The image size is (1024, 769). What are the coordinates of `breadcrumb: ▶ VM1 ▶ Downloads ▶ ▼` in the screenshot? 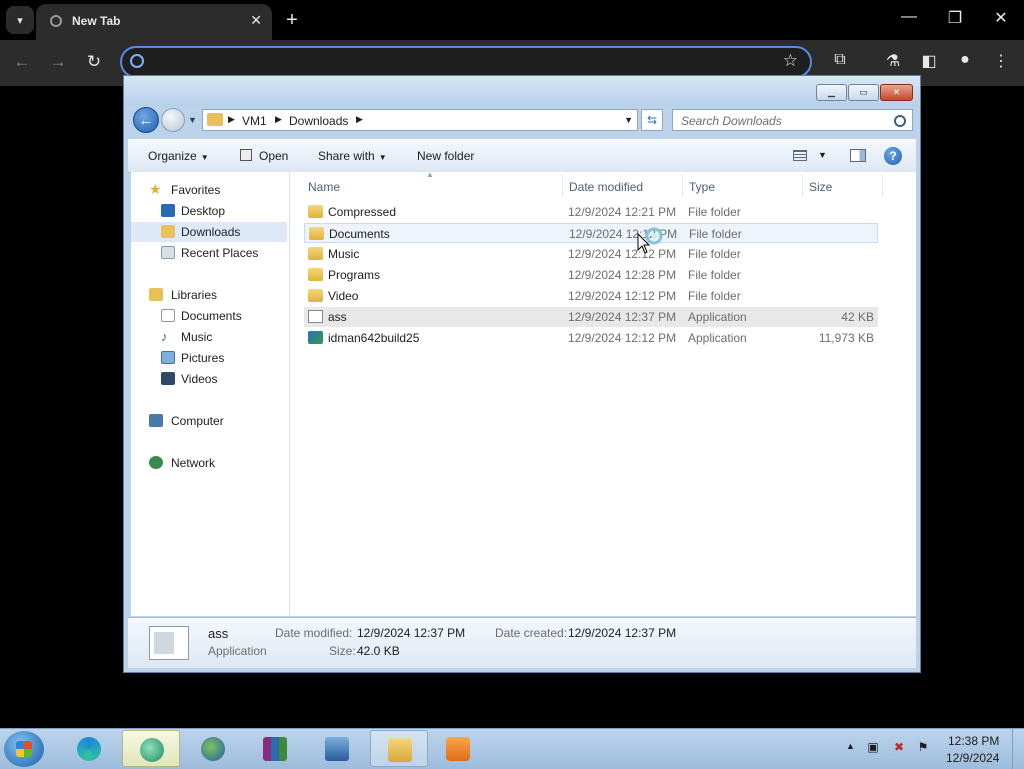 It's located at (420, 120).